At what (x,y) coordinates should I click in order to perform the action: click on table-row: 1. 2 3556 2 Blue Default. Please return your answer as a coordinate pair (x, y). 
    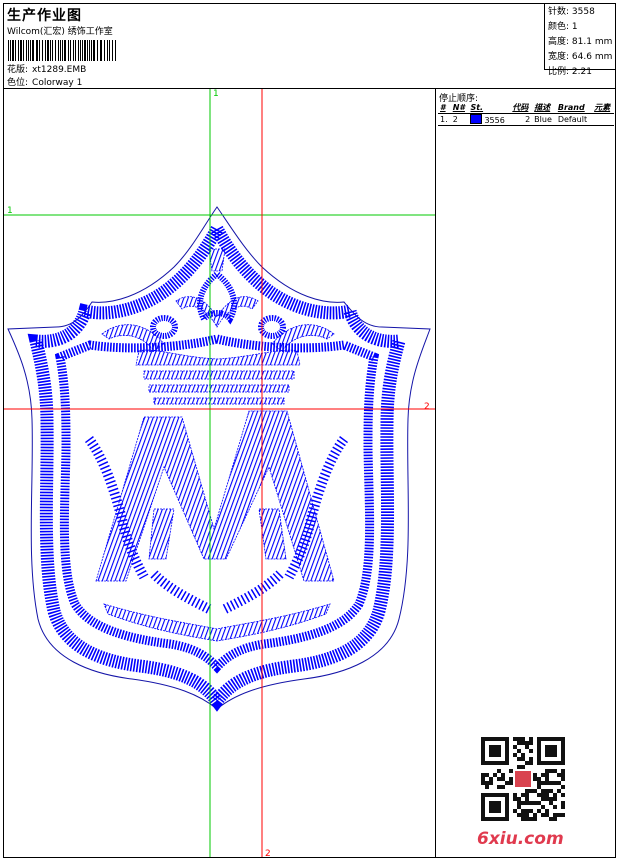
    Looking at the image, I should click on (526, 119).